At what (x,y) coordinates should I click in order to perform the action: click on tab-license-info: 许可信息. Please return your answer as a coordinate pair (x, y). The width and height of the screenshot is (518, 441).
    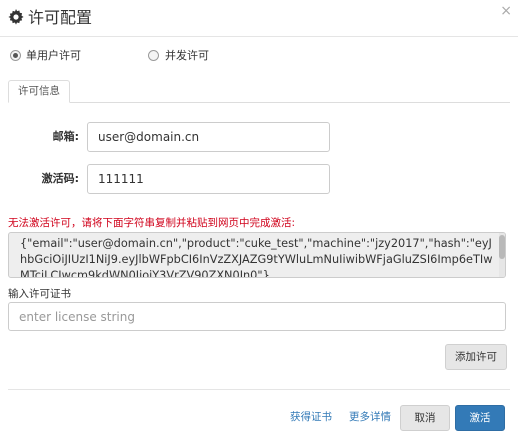
    Looking at the image, I should click on (39, 91).